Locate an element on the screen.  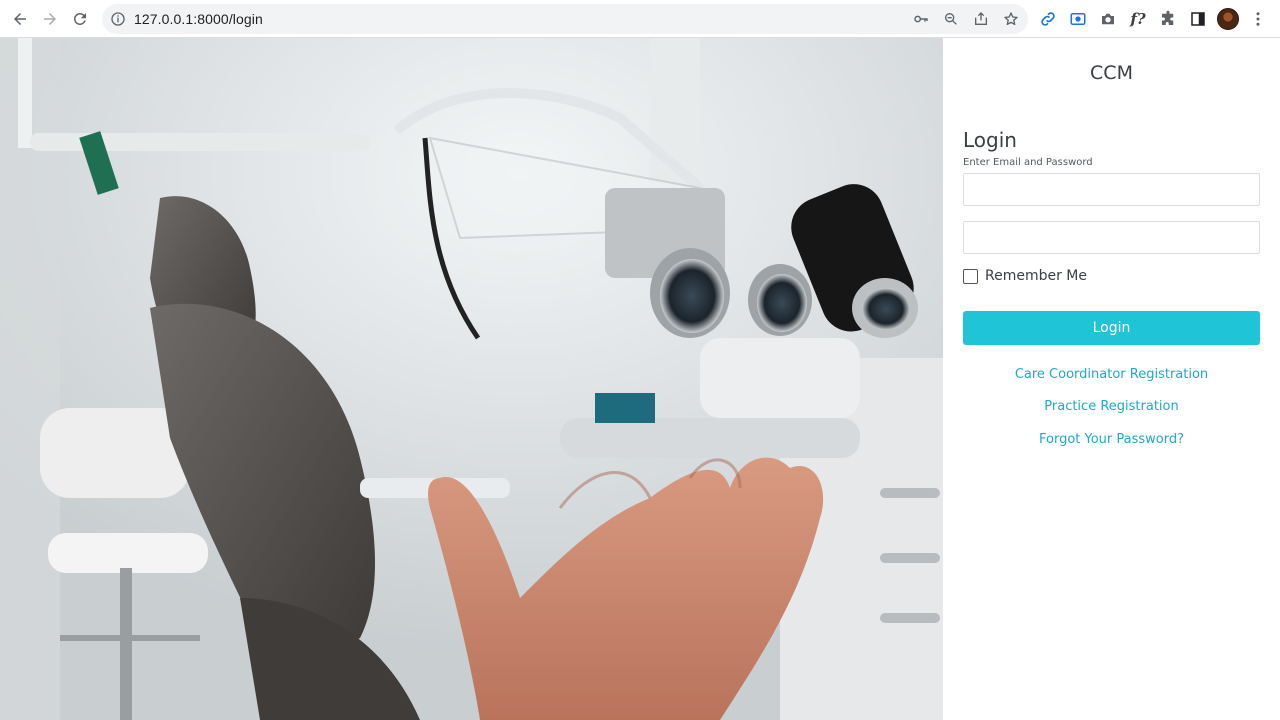
kebab-menu-icon is located at coordinates (1258, 19).